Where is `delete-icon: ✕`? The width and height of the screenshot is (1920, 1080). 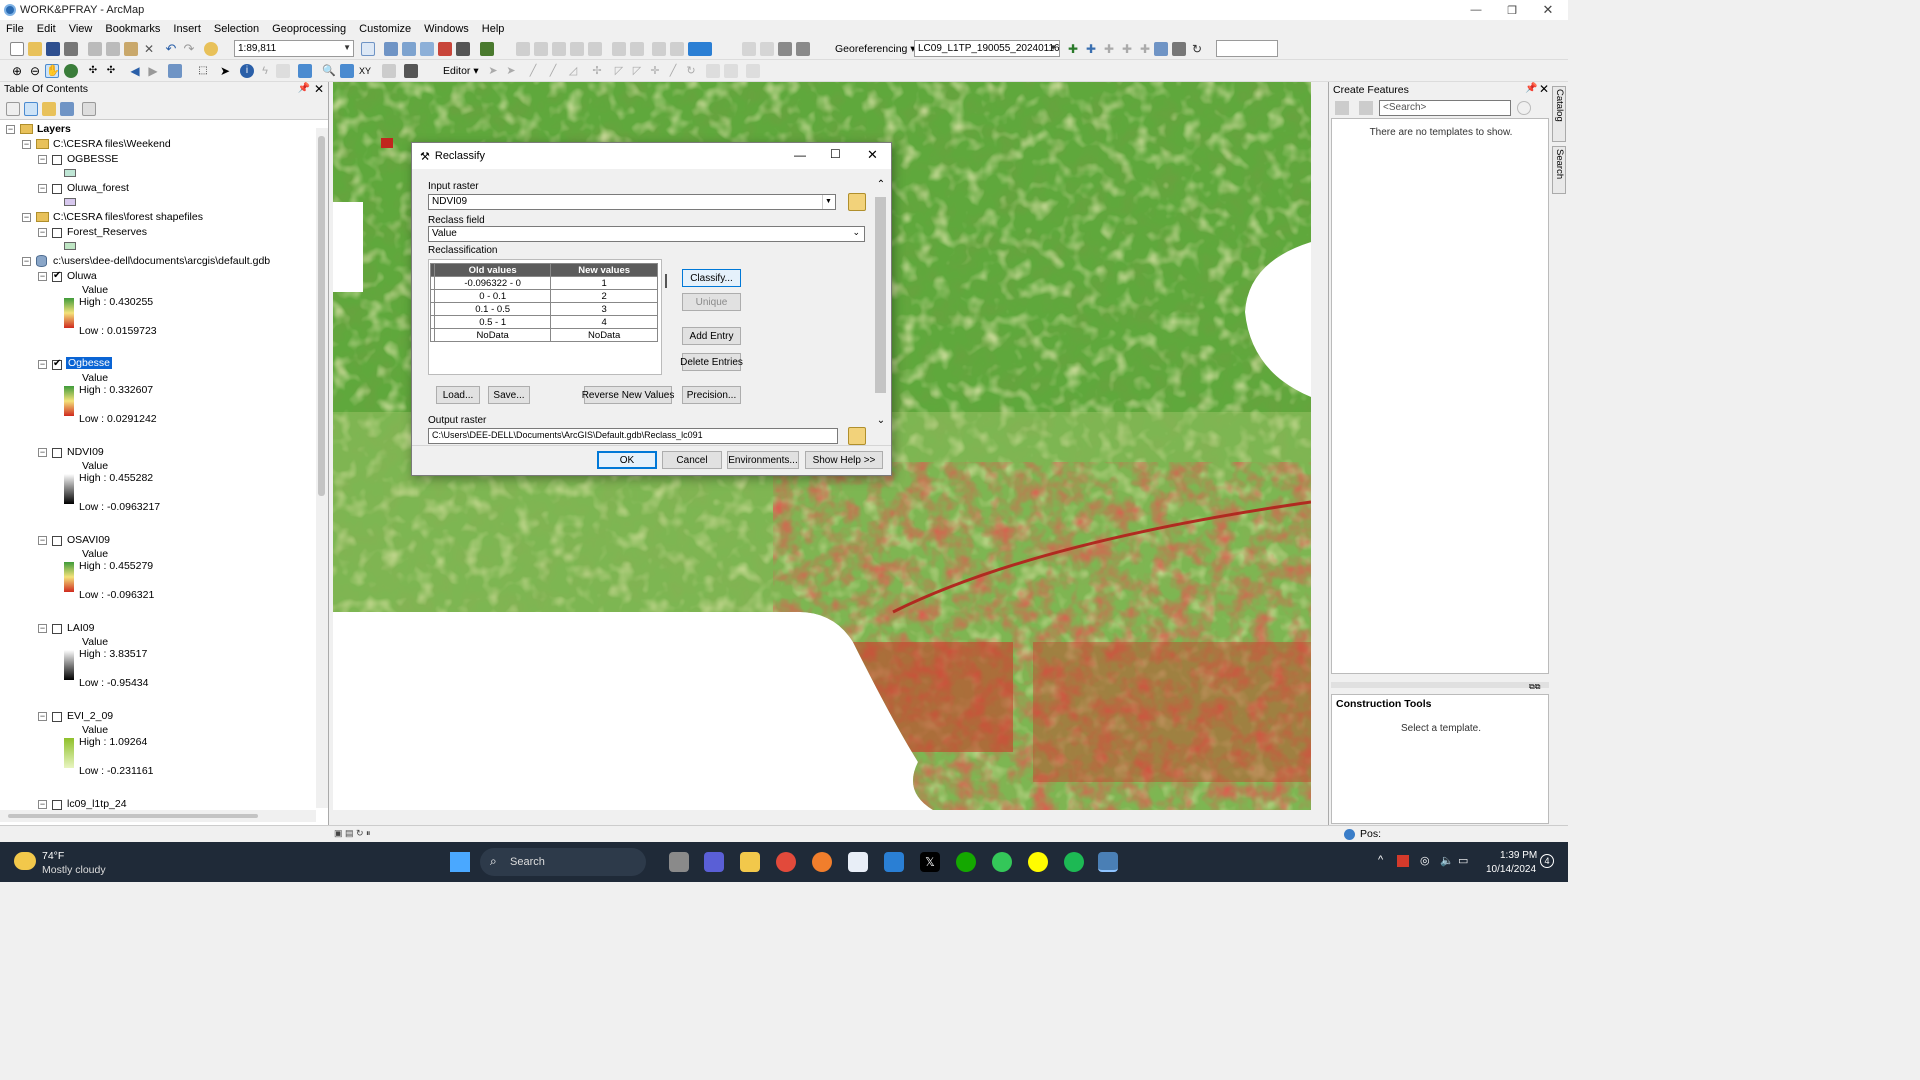
delete-icon: ✕ is located at coordinates (149, 49).